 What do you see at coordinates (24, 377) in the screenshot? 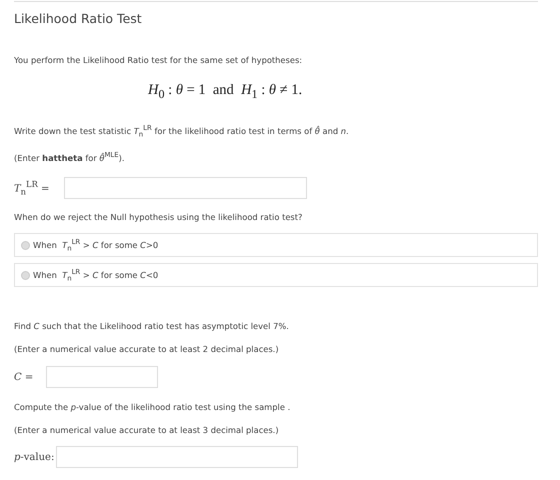
I see `answer-label: C =` at bounding box center [24, 377].